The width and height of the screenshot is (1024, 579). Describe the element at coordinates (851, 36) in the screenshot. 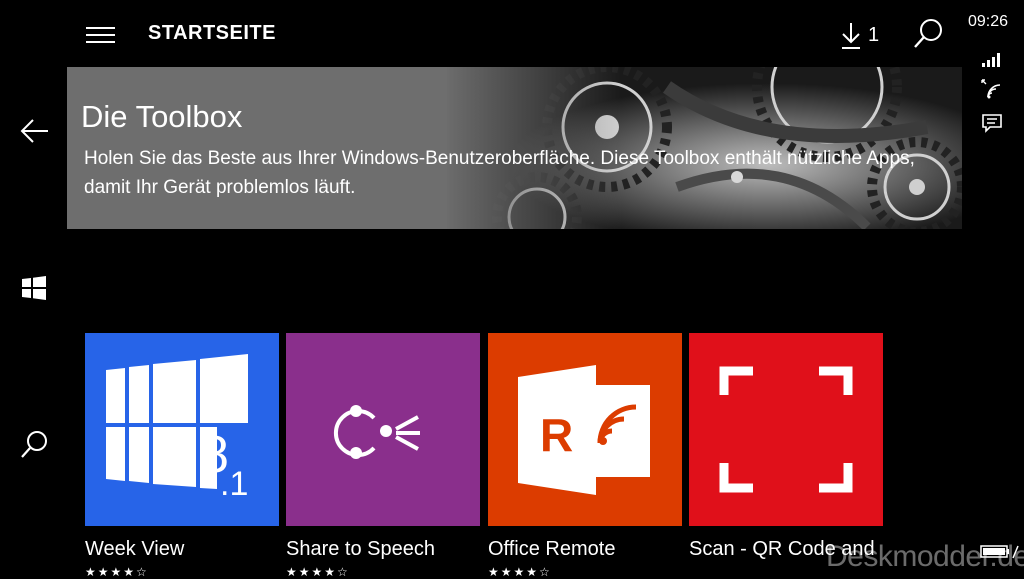

I see `download-icon` at that location.